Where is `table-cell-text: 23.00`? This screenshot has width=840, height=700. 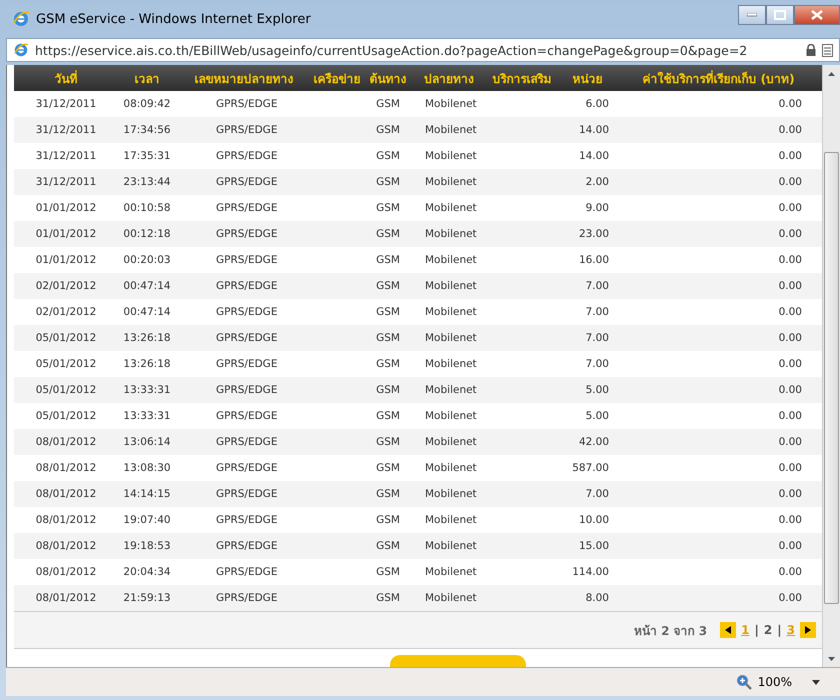
table-cell-text: 23.00 is located at coordinates (594, 234).